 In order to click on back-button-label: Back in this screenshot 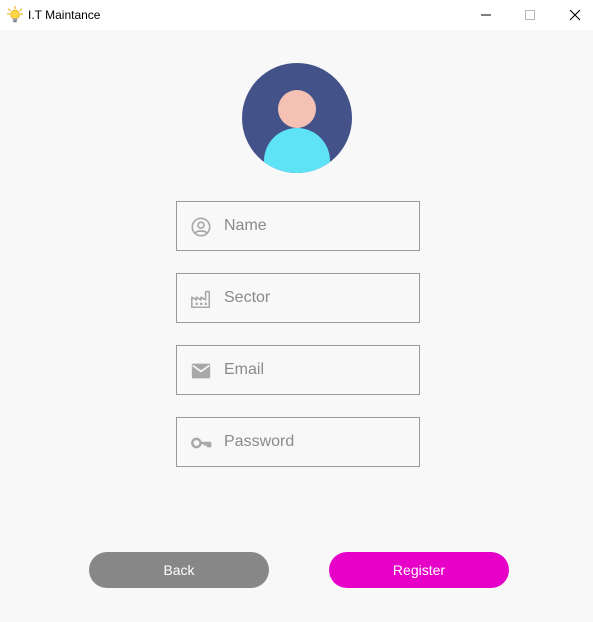, I will do `click(179, 570)`.